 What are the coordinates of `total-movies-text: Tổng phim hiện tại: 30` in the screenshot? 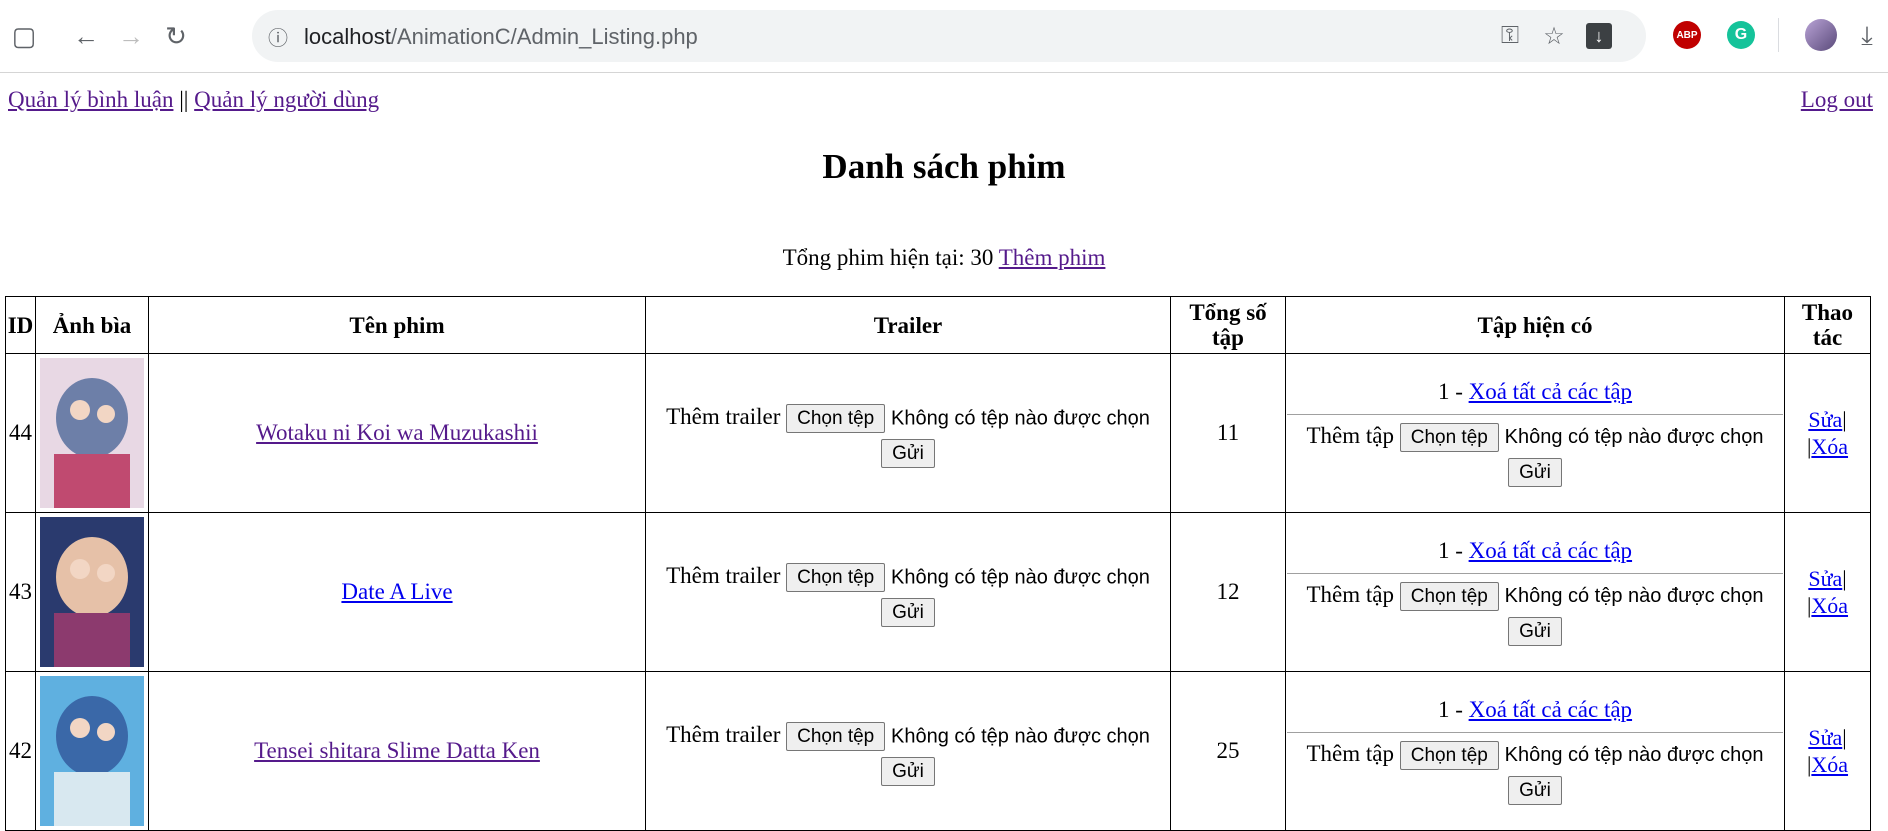 It's located at (890, 257).